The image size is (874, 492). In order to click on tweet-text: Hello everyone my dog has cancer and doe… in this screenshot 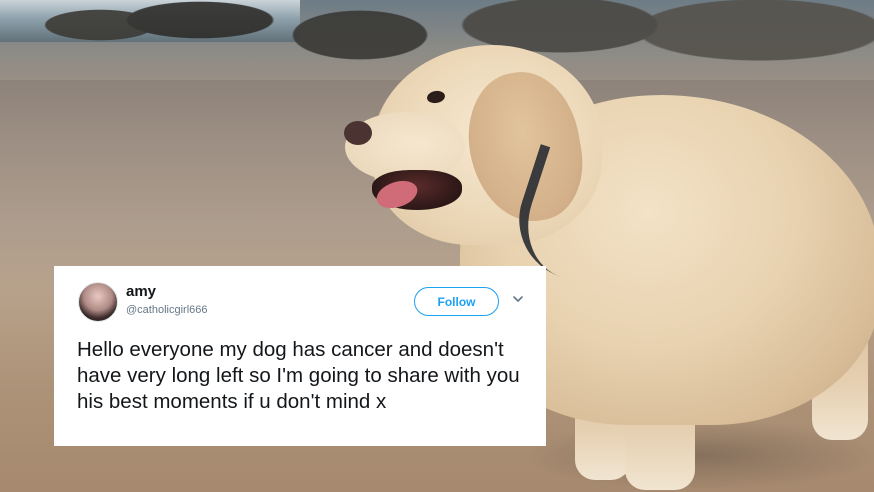, I will do `click(298, 375)`.